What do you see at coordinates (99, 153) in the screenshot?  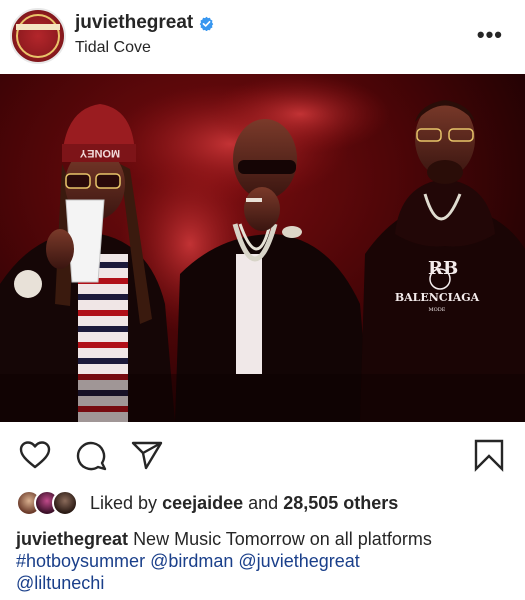 I see `hat-text: MONEY` at bounding box center [99, 153].